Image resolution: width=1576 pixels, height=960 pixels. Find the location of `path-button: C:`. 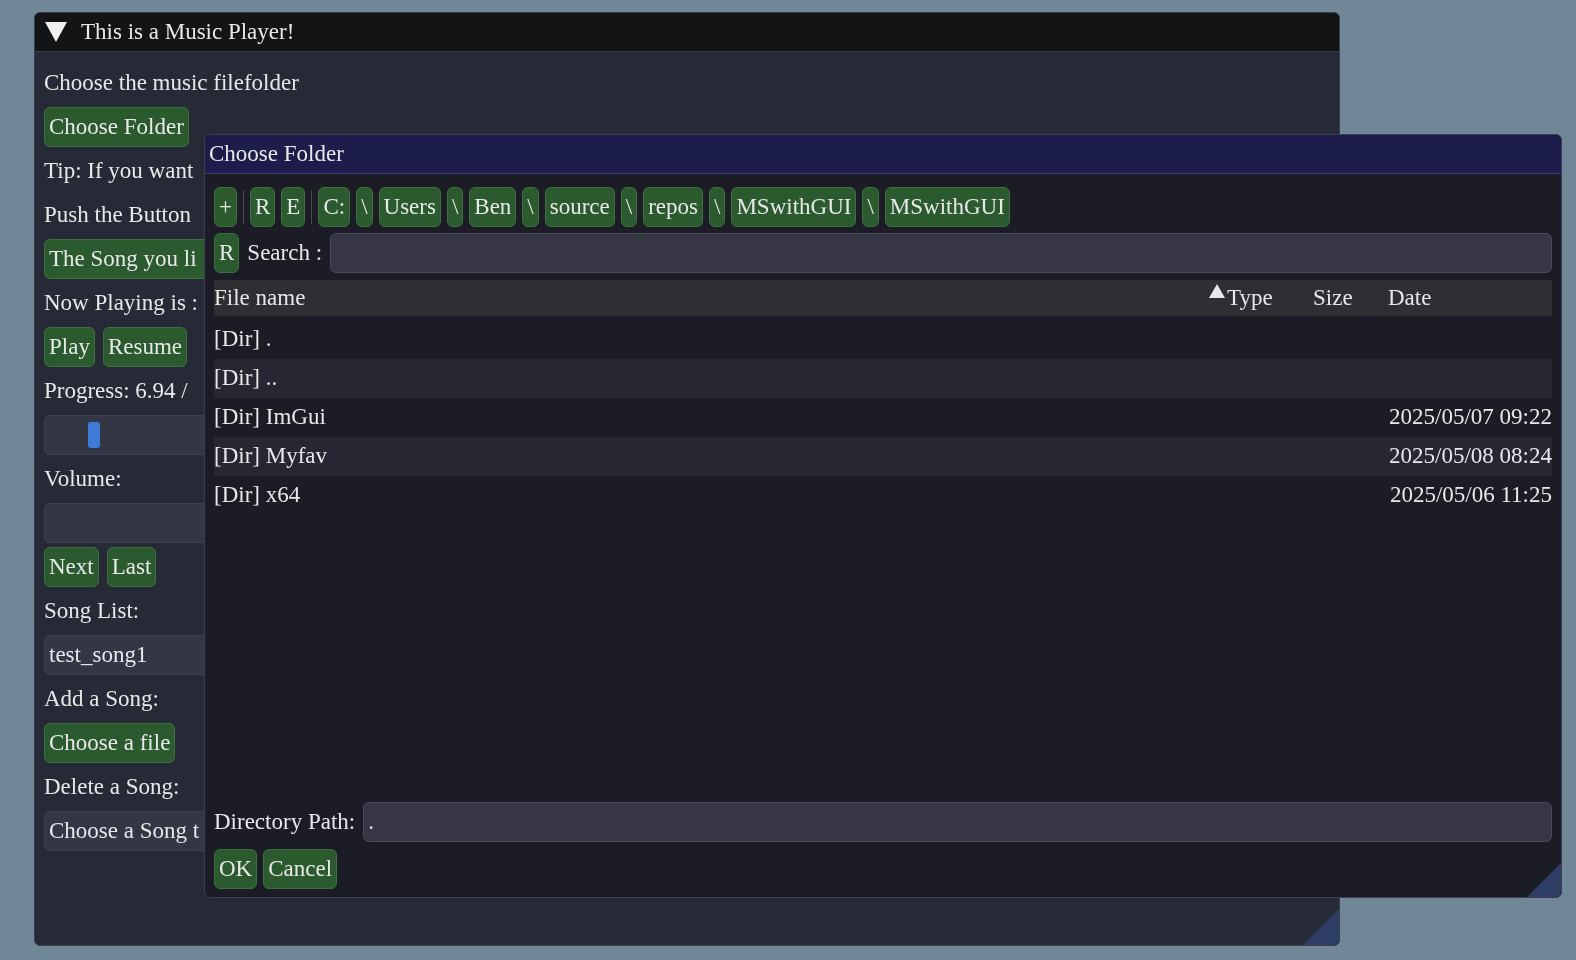

path-button: C: is located at coordinates (334, 207).